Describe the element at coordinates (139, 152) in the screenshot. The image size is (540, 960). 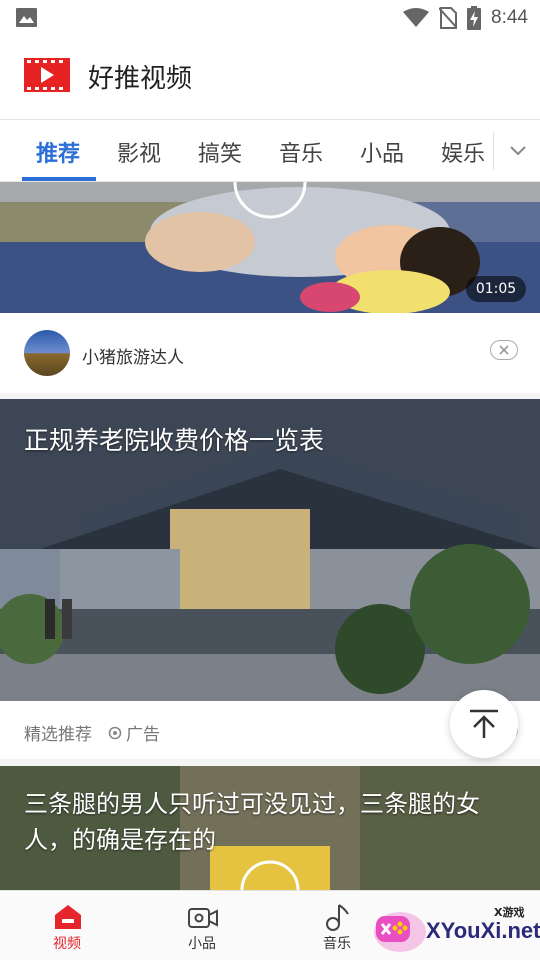
I see `tab-movies: 影视` at that location.